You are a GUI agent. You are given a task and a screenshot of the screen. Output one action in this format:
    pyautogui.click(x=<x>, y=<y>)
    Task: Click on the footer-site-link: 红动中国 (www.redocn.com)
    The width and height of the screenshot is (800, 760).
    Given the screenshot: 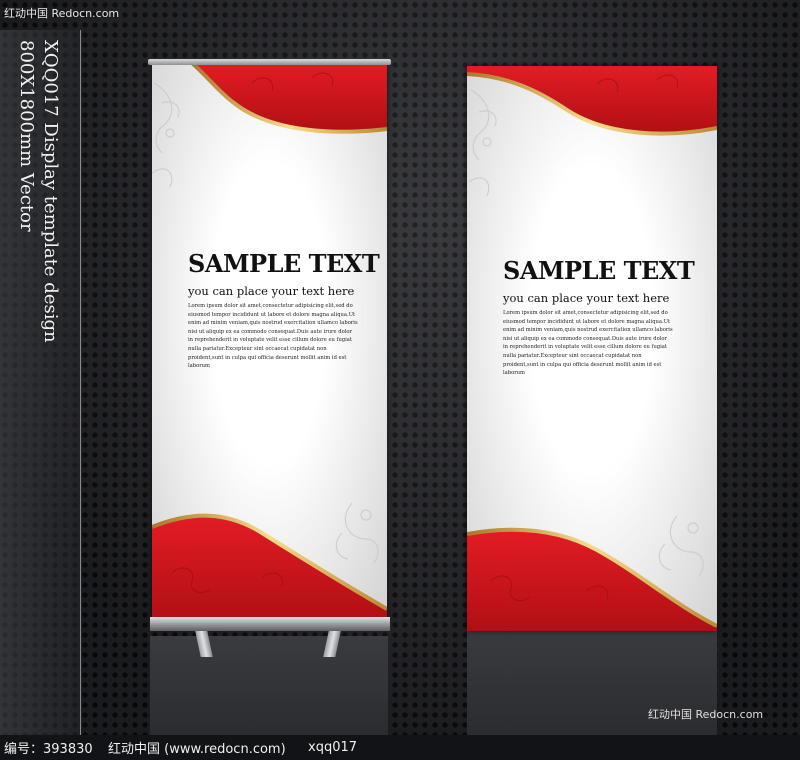 What is the action you would take?
    pyautogui.click(x=197, y=747)
    